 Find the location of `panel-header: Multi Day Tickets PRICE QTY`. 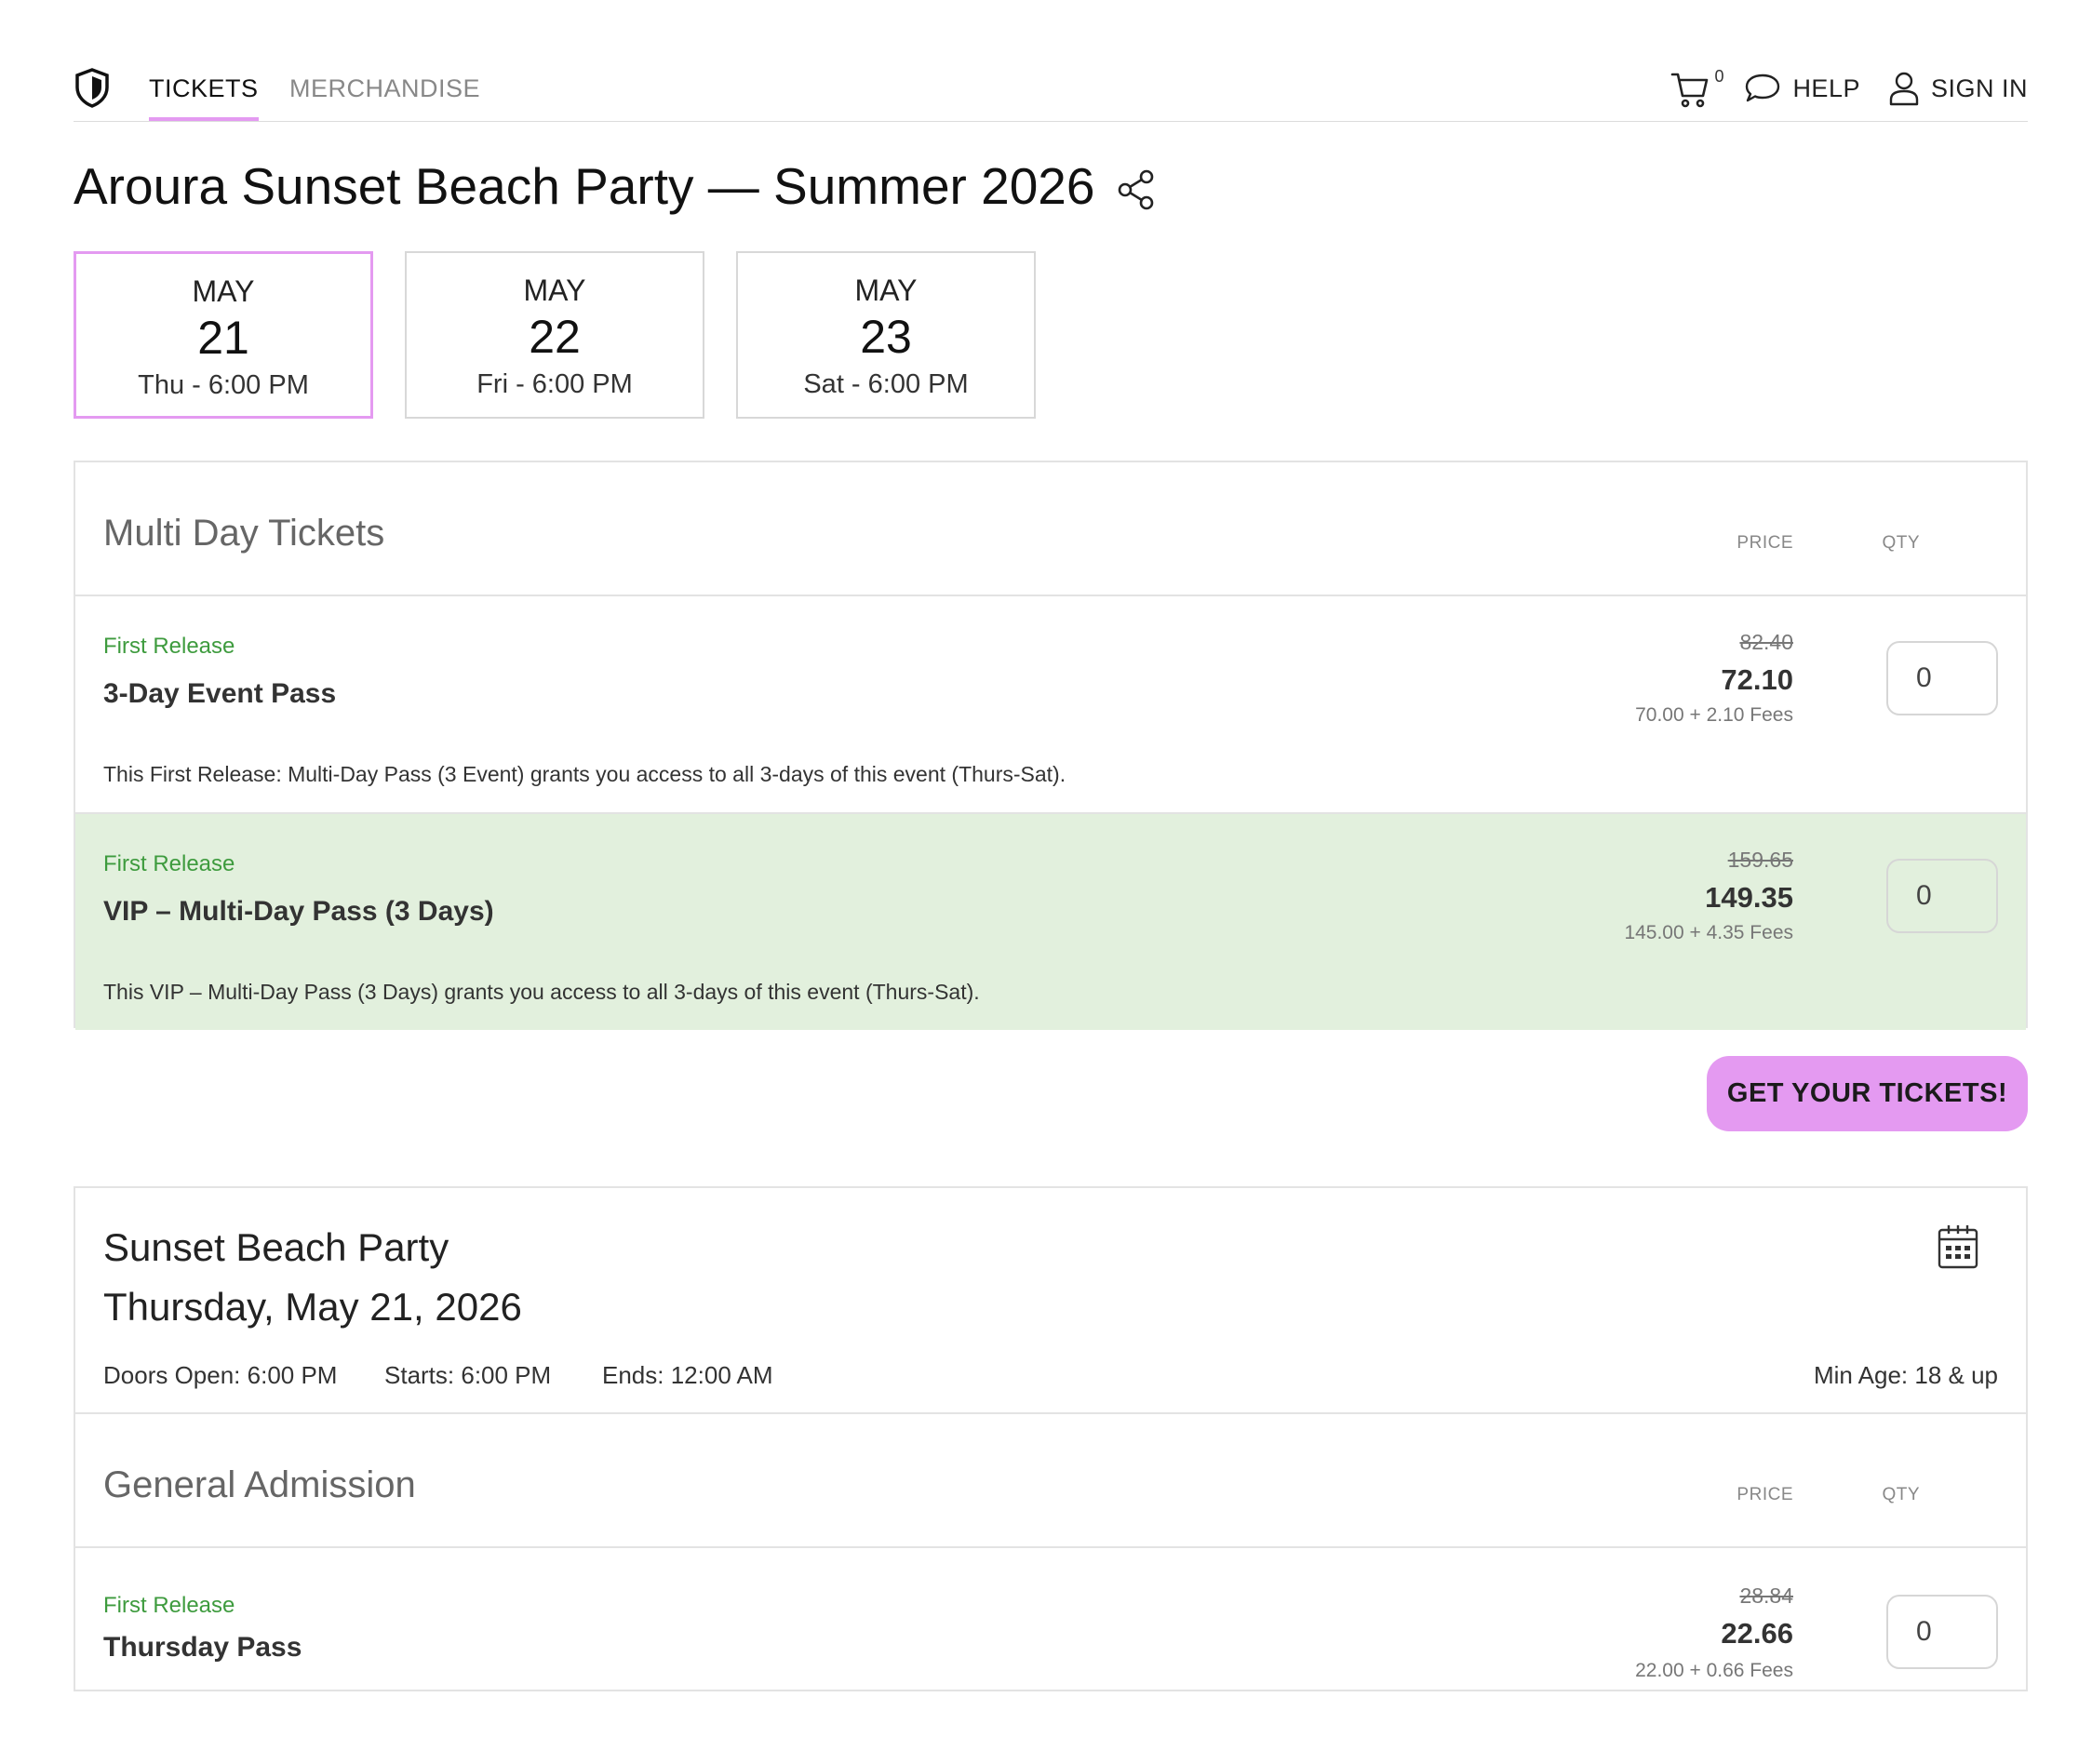

panel-header: Multi Day Tickets PRICE QTY is located at coordinates (1050, 529).